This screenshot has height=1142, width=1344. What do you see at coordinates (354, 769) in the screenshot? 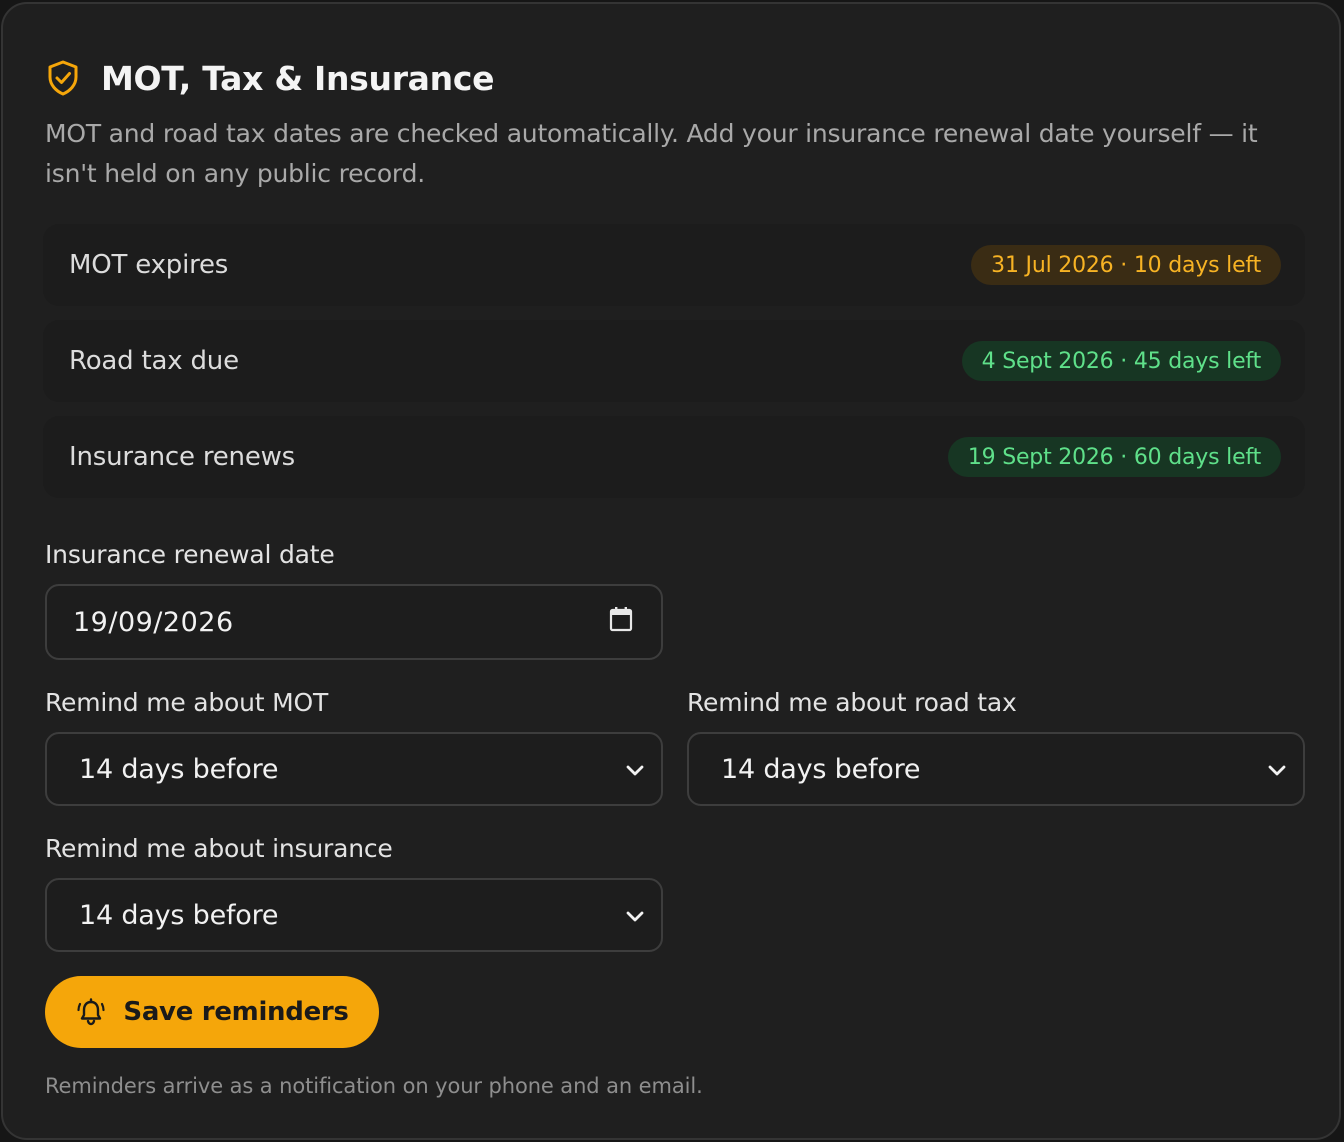
I see `mot-reminder-select: 14 days before` at bounding box center [354, 769].